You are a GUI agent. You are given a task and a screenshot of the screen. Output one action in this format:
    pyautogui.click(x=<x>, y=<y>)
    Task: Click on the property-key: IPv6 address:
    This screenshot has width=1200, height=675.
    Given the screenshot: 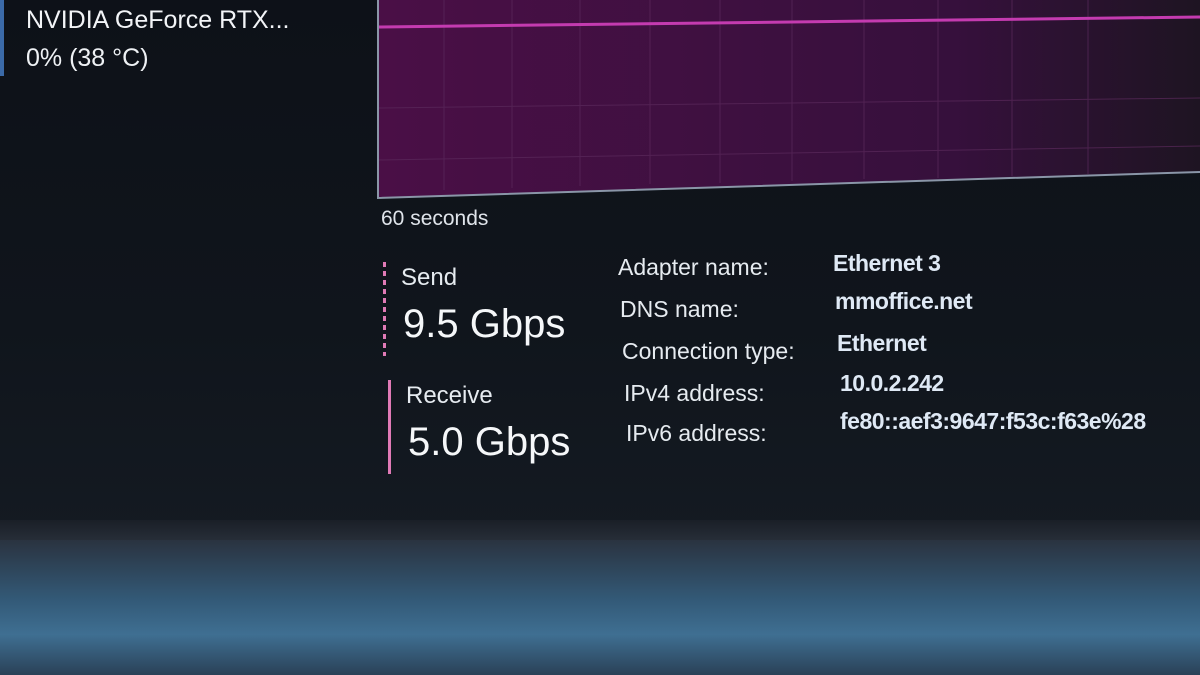 What is the action you would take?
    pyautogui.click(x=696, y=433)
    